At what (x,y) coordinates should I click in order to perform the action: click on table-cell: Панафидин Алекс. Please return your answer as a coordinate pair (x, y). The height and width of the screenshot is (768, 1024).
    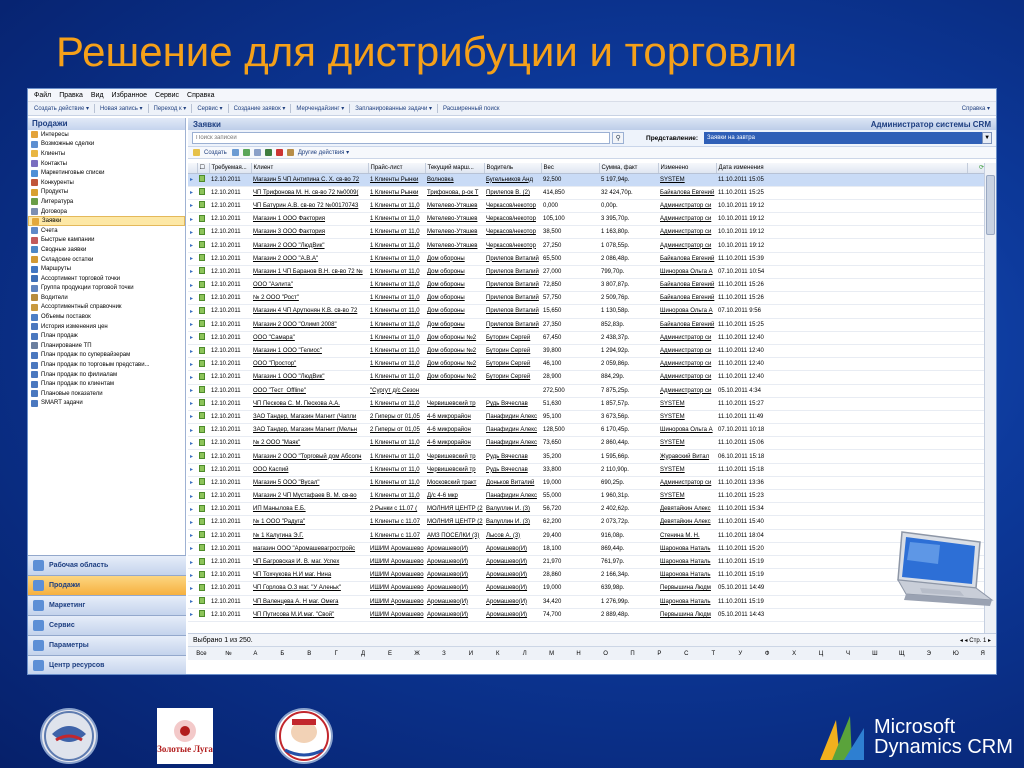
    Looking at the image, I should click on (512, 443).